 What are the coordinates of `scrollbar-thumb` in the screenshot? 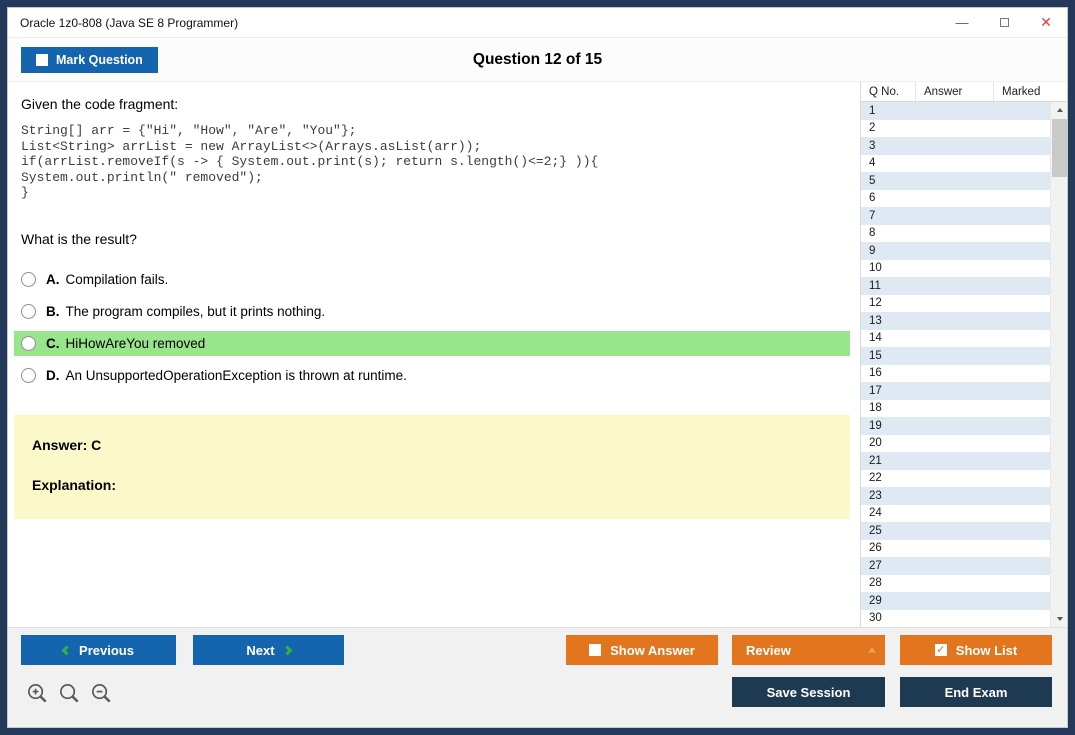 It's located at (1059, 148).